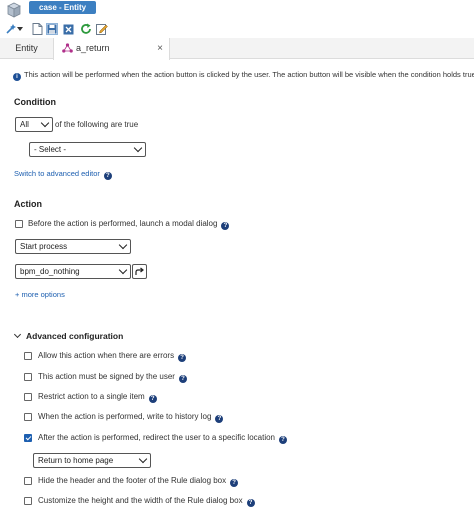 This screenshot has height=516, width=474. I want to click on toolbar, so click(237, 29).